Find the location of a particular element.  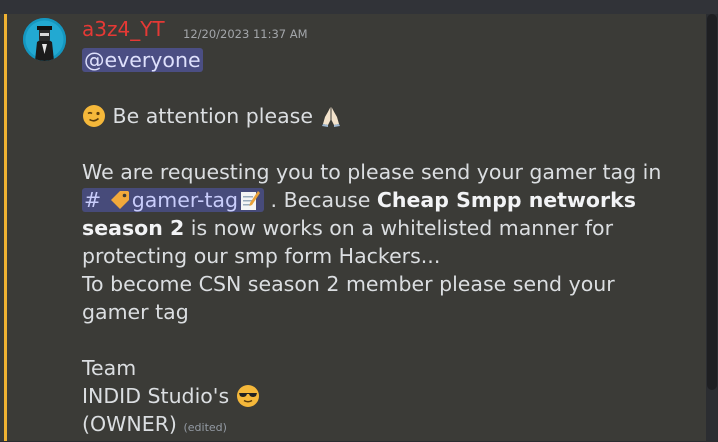

bold-network-name: Cheap Smpp networks is located at coordinates (506, 200).